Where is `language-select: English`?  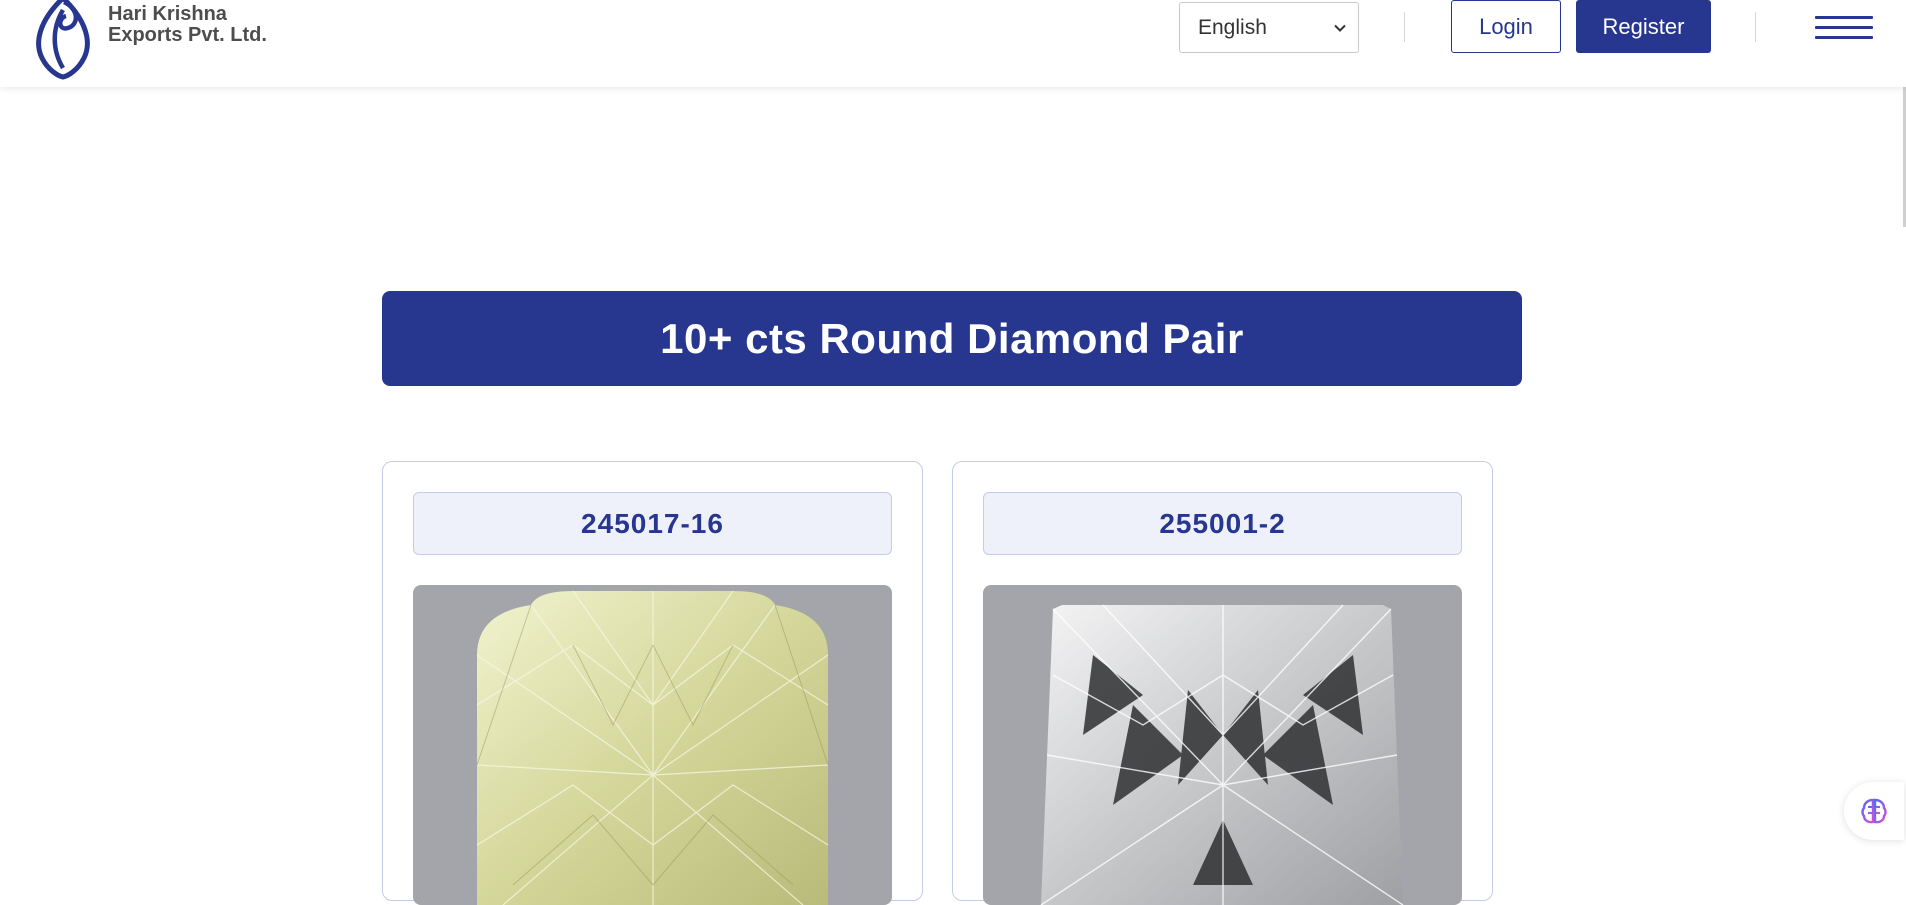
language-select: English is located at coordinates (1269, 27).